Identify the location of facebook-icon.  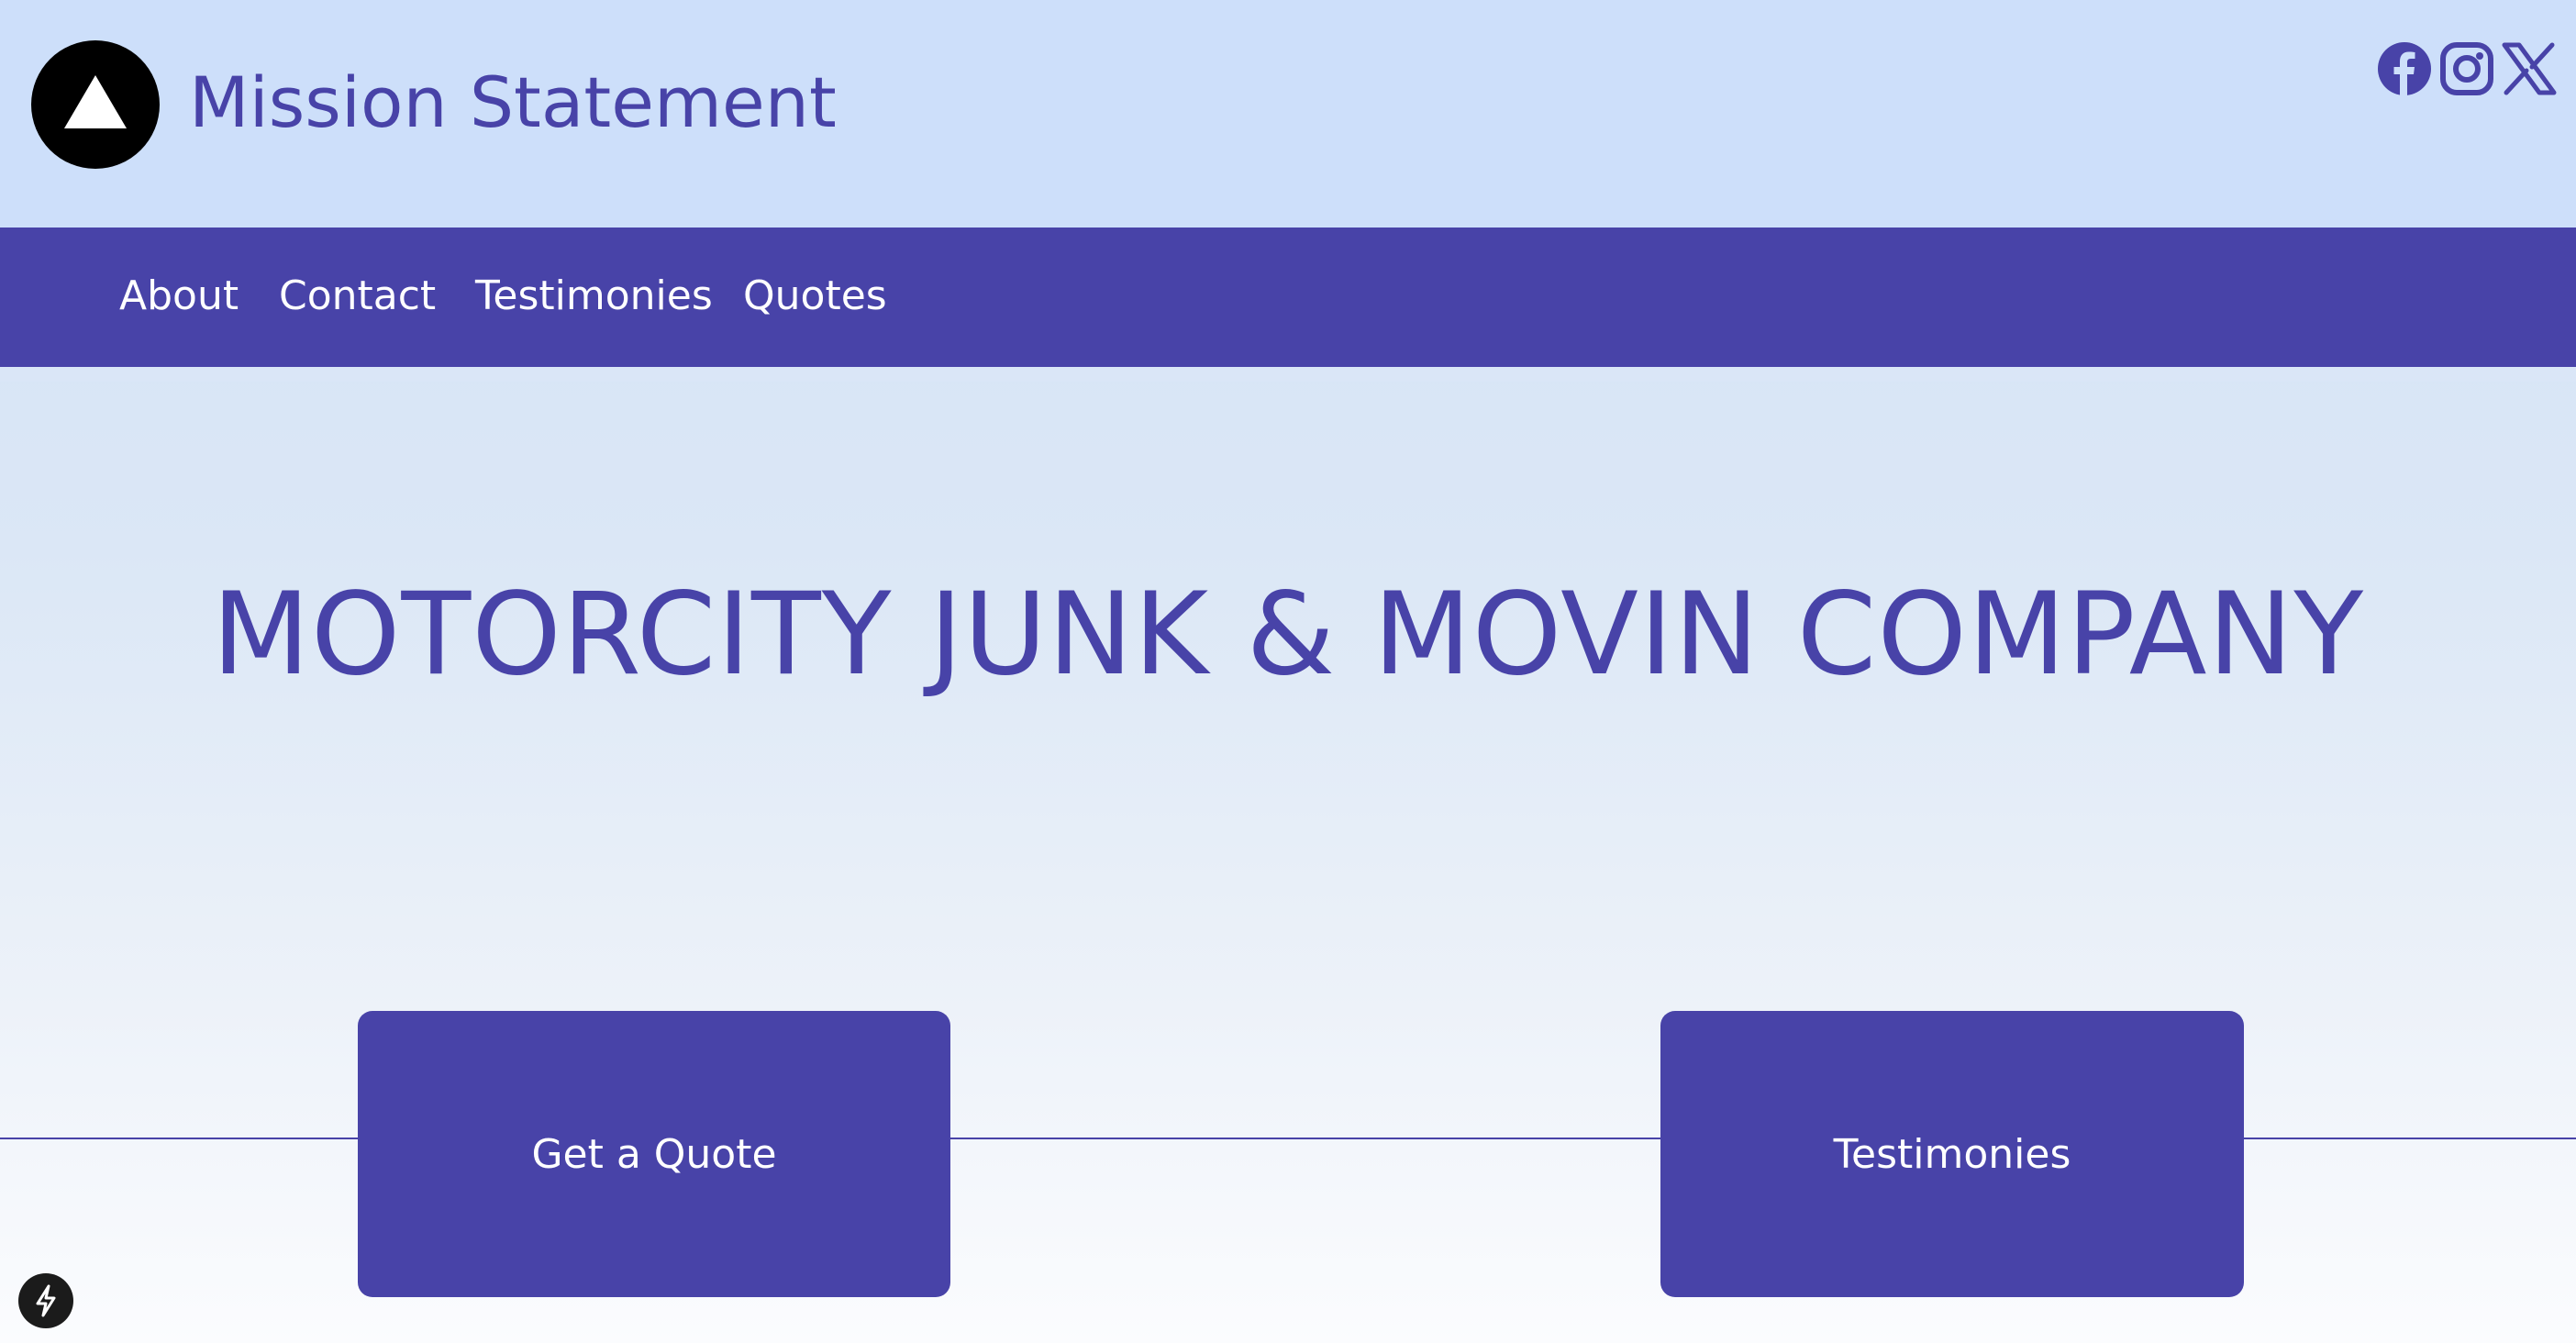
(2404, 69).